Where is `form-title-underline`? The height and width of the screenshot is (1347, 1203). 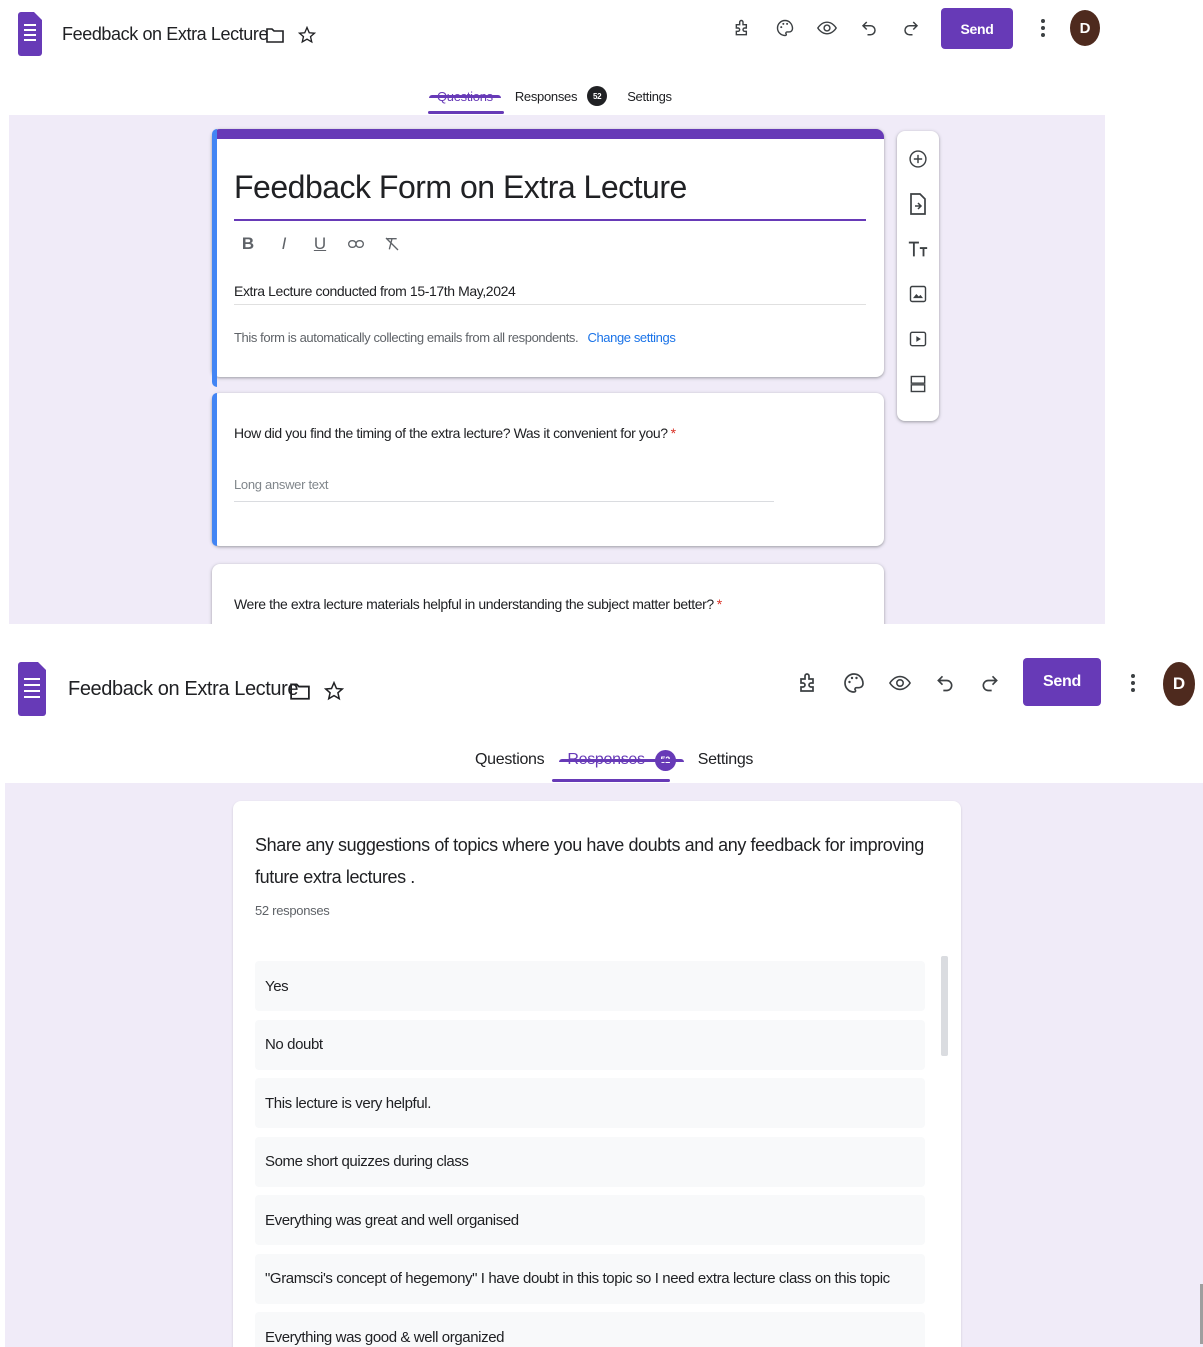
form-title-underline is located at coordinates (550, 220).